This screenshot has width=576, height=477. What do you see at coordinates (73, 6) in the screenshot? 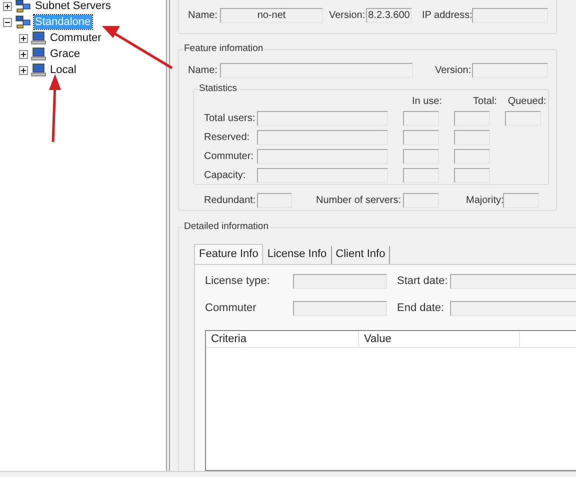
I see `tree-item: Subnet Servers` at bounding box center [73, 6].